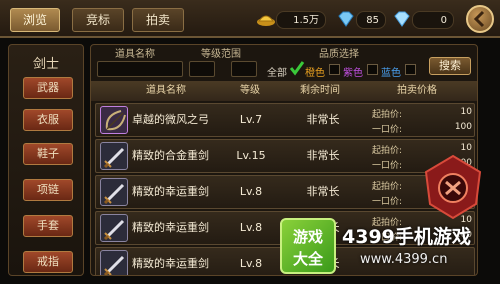  What do you see at coordinates (466, 112) in the screenshot?
I see `start-price: 10` at bounding box center [466, 112].